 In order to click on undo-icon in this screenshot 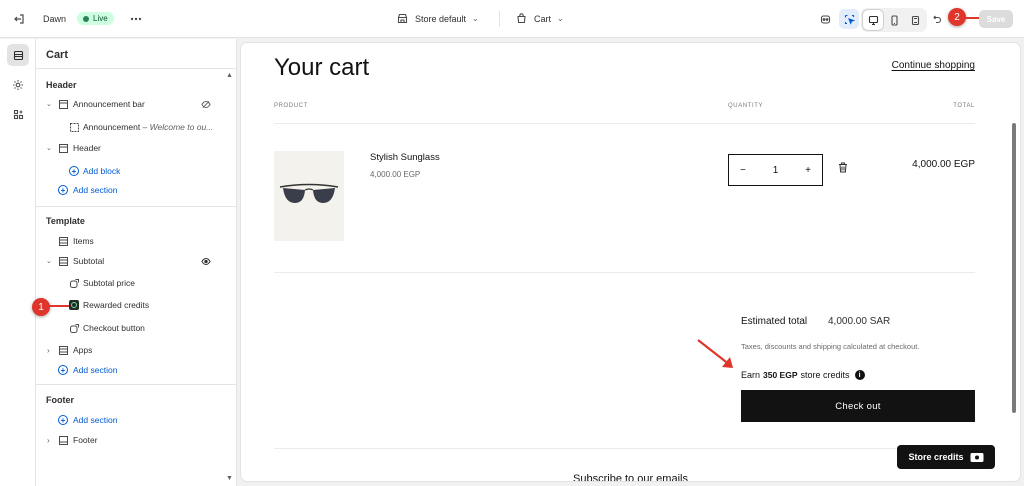, I will do `click(936, 19)`.